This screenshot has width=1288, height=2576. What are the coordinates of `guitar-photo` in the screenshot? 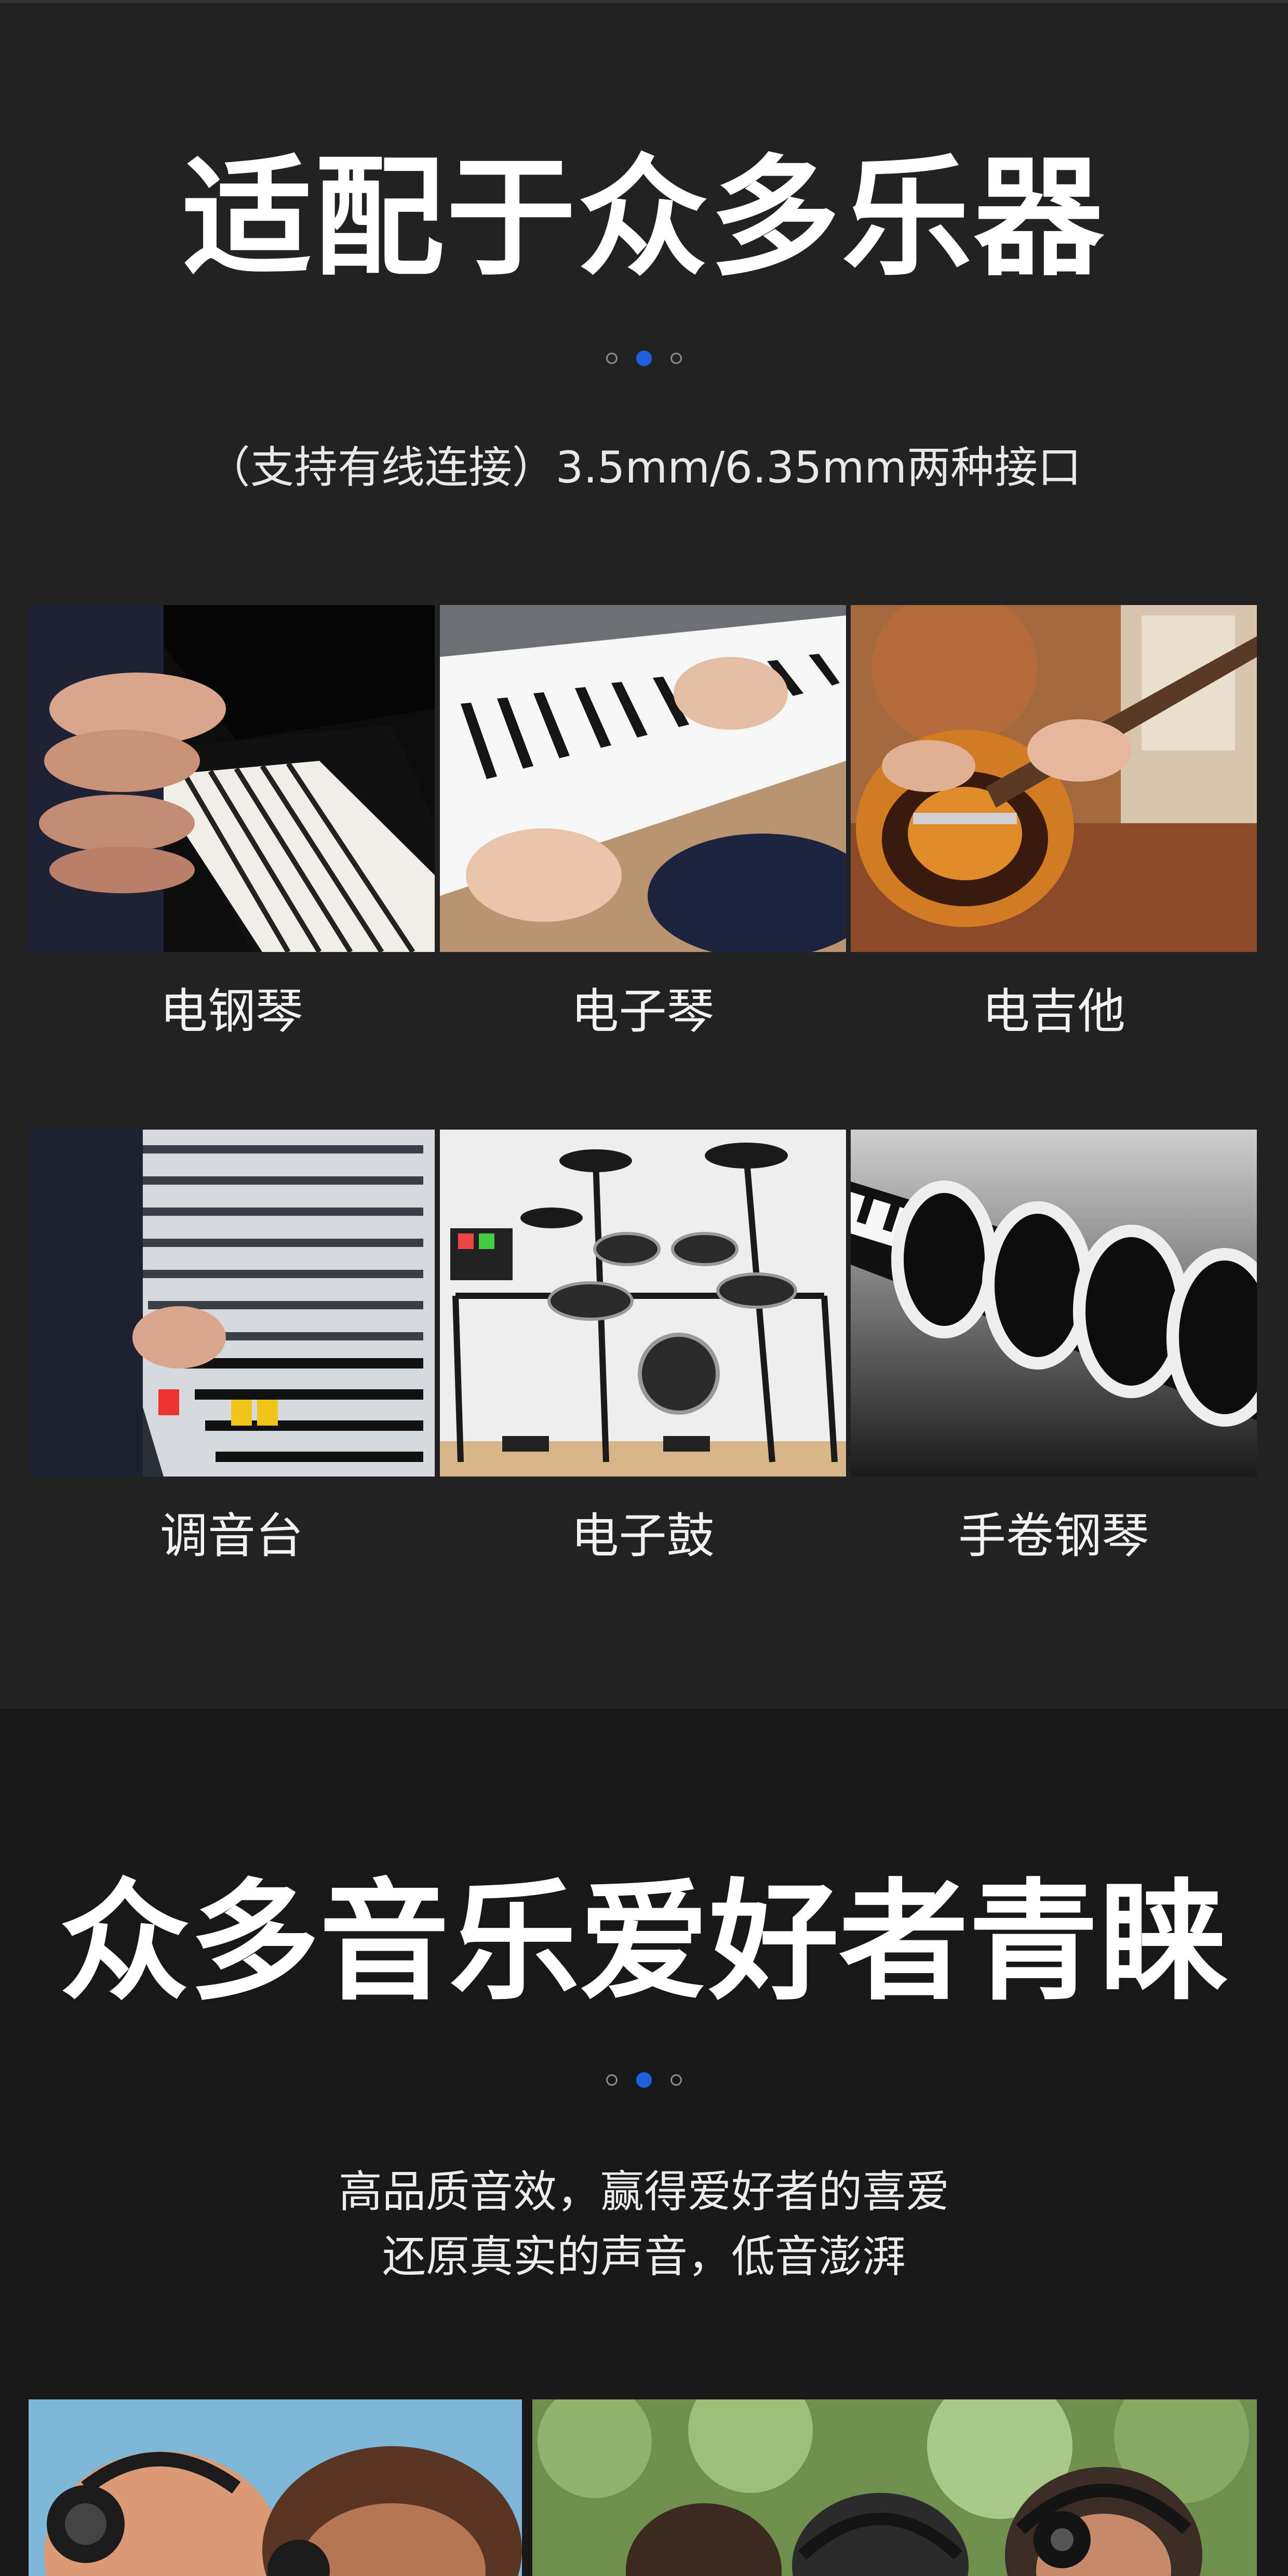 It's located at (1054, 779).